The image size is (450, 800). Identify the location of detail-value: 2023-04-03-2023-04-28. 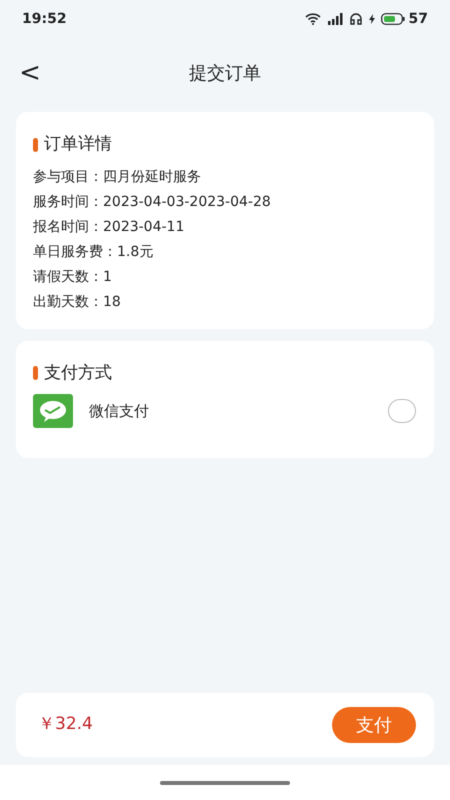
(187, 201).